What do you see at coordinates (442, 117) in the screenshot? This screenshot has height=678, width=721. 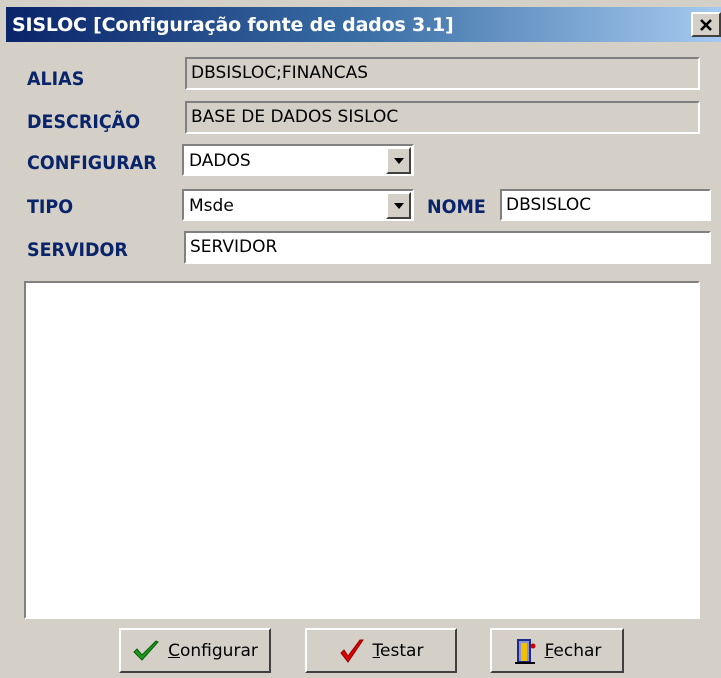 I see `descricao-field: BASE DE DADOS SISLOC` at bounding box center [442, 117].